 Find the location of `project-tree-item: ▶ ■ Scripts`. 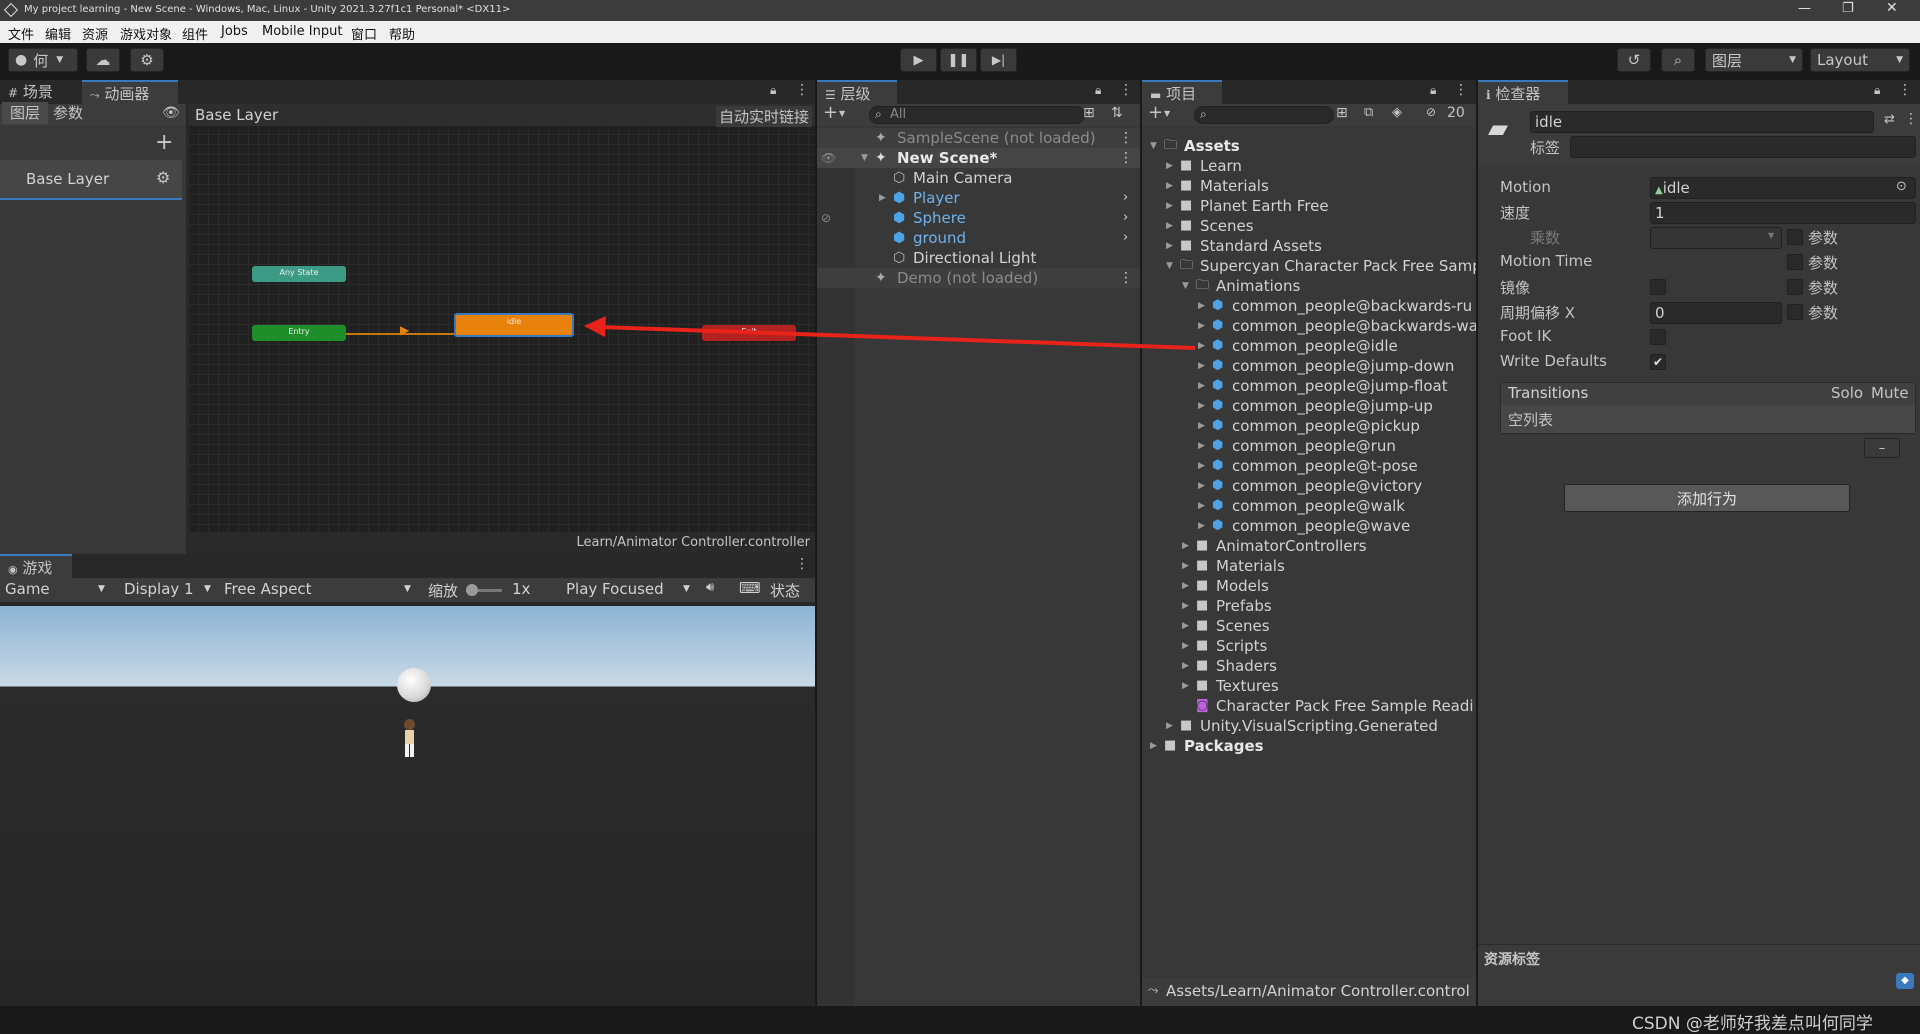

project-tree-item: ▶ ■ Scripts is located at coordinates (1309, 646).